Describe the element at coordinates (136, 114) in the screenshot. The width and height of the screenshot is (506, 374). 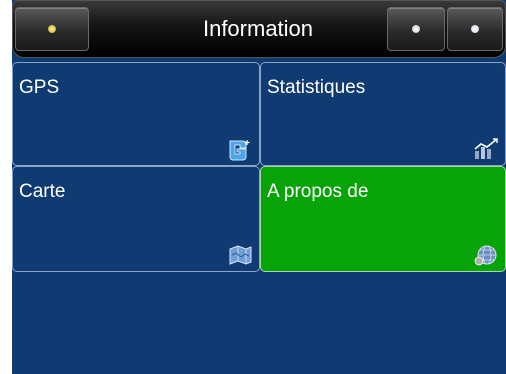
I see `tile-gps: GPS` at that location.